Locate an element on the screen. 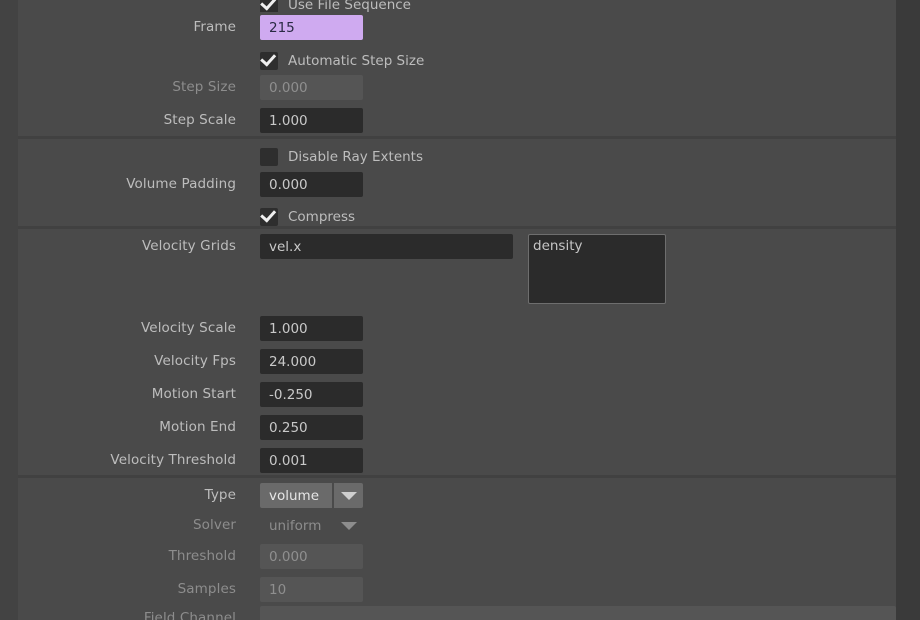  motion-end-input: 0.250 is located at coordinates (311, 427).